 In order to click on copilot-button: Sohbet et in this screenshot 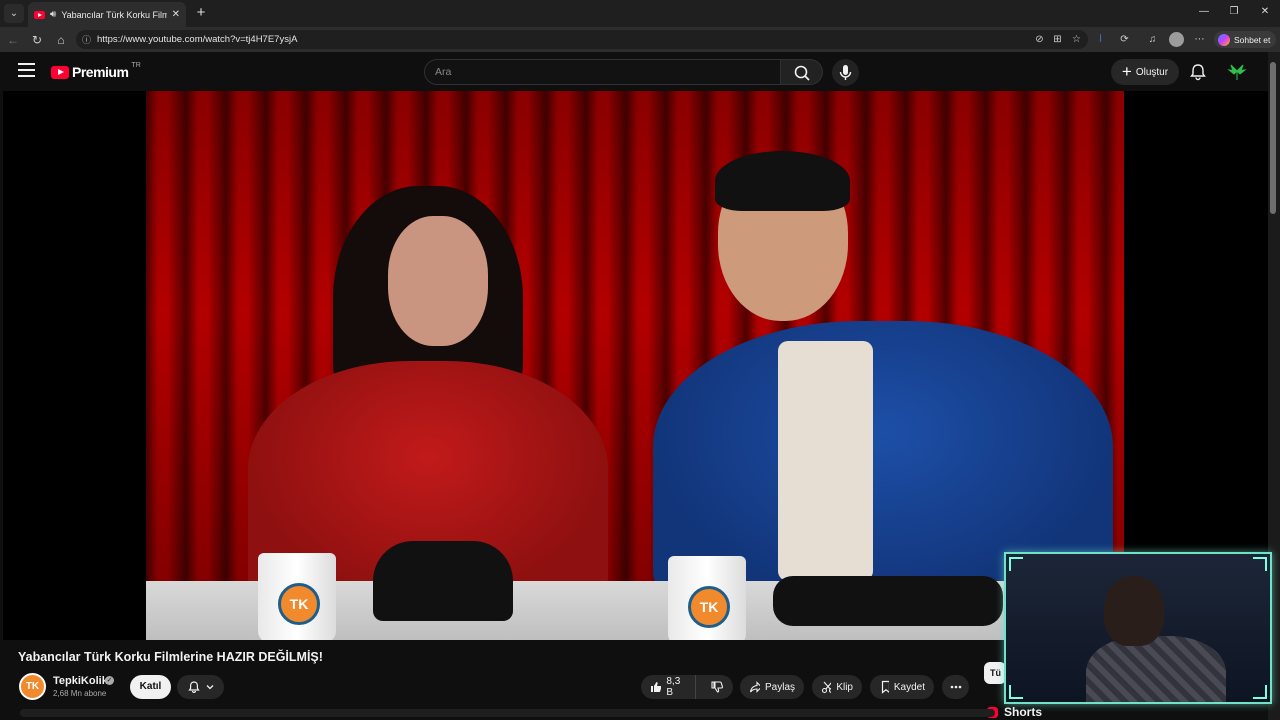, I will do `click(1245, 39)`.